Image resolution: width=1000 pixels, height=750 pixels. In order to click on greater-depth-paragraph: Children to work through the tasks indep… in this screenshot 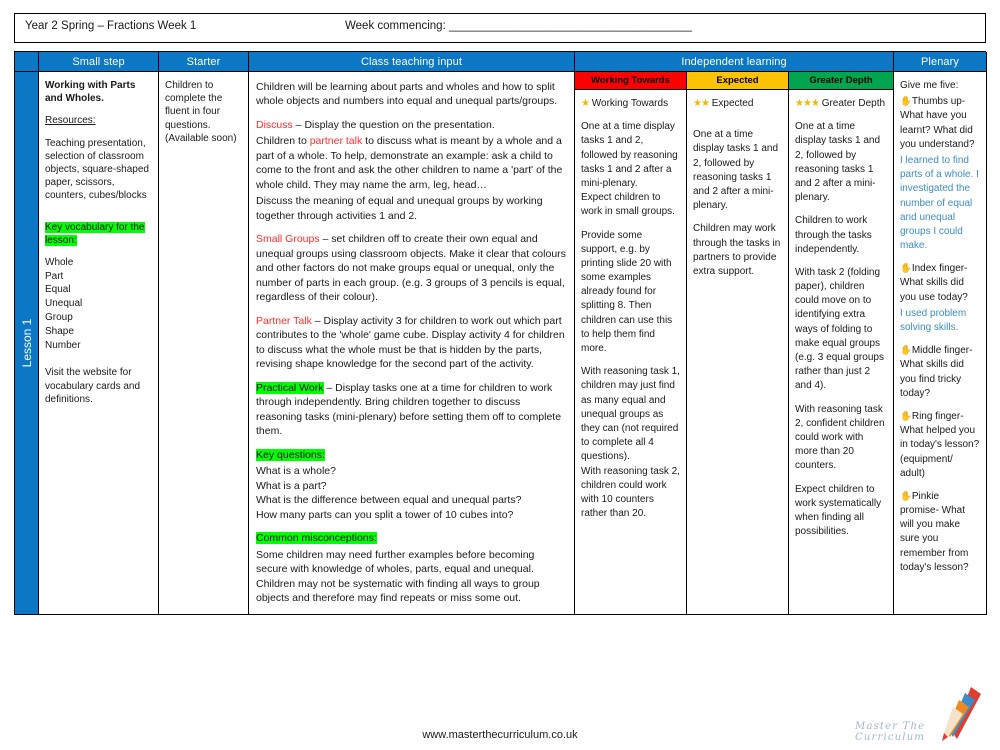, I will do `click(833, 235)`.